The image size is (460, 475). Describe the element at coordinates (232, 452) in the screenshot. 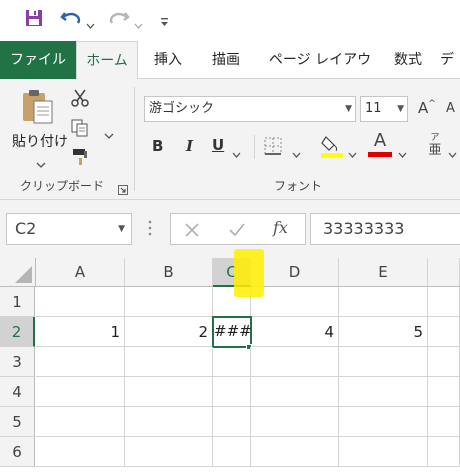

I see `cell-c6` at that location.